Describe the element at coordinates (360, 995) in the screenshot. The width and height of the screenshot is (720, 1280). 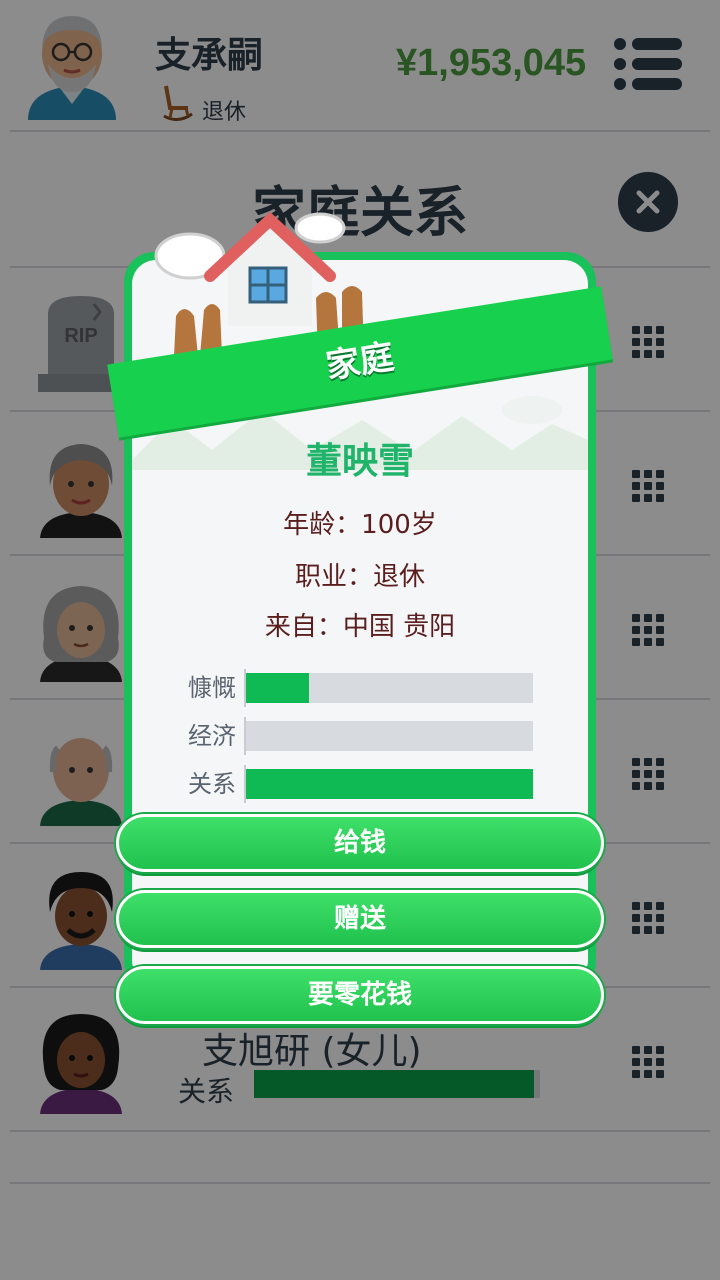
I see `ask-allowance-button: 要零花钱` at that location.